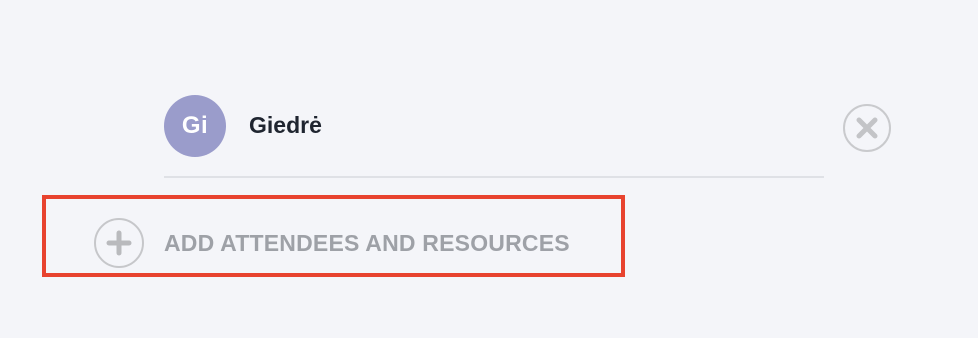 This screenshot has height=338, width=978. What do you see at coordinates (195, 126) in the screenshot?
I see `avatar: Gi` at bounding box center [195, 126].